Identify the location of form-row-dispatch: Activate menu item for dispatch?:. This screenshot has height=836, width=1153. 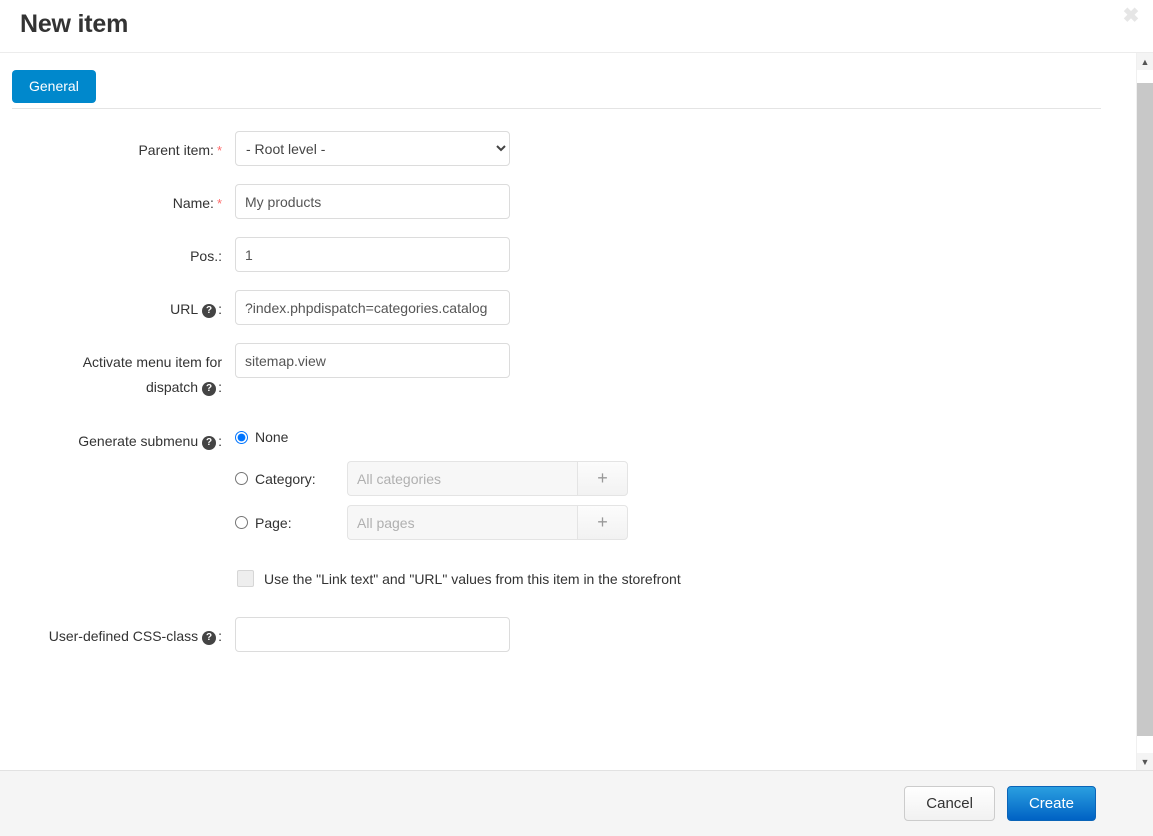
(568, 371).